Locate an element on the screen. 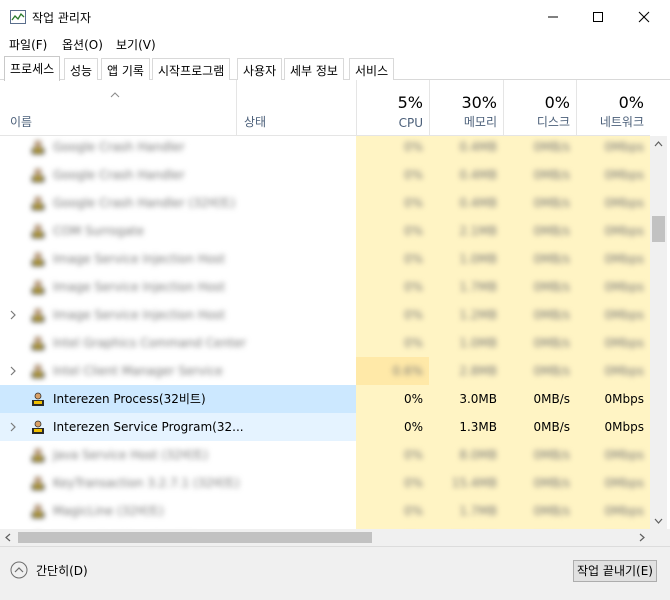 This screenshot has height=600, width=670. tab-services: 서비스 is located at coordinates (372, 69).